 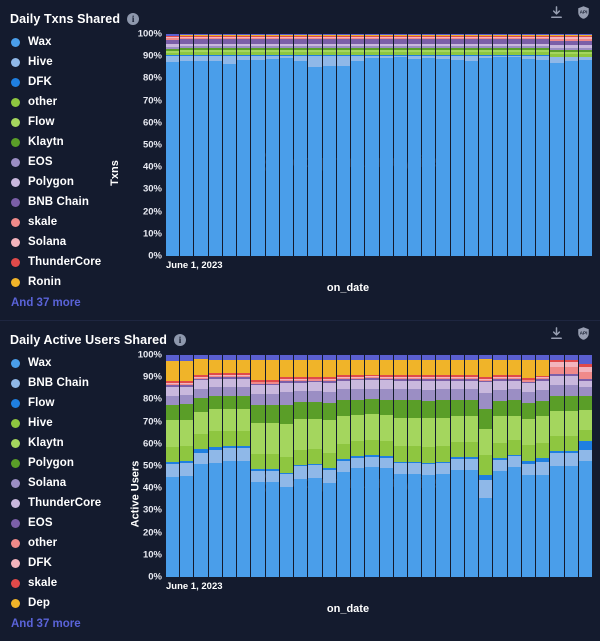 I want to click on api-icon: API, so click(x=583, y=12).